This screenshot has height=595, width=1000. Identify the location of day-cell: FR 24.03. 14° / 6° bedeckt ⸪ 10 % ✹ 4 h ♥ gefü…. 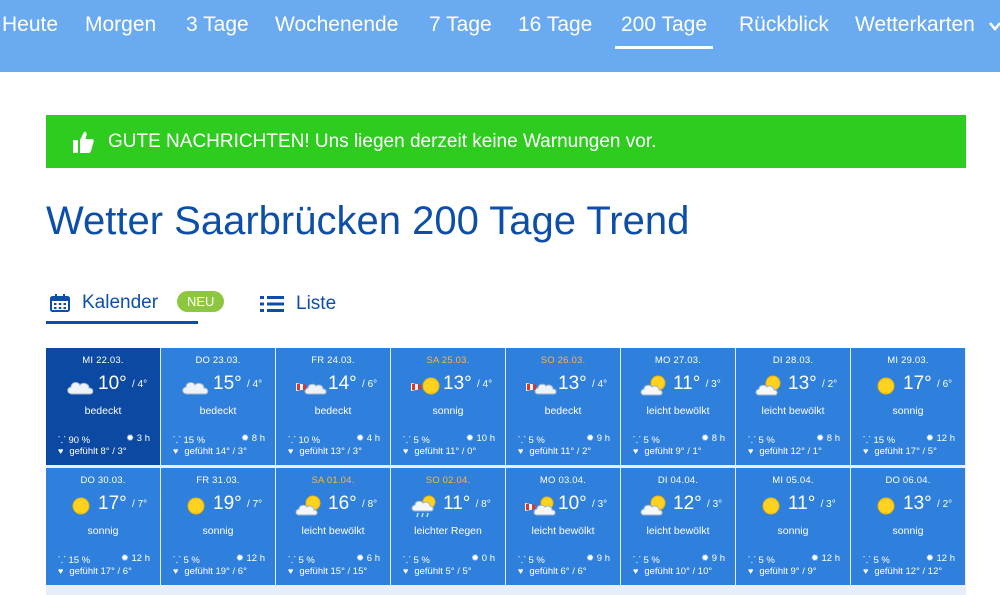
(333, 406).